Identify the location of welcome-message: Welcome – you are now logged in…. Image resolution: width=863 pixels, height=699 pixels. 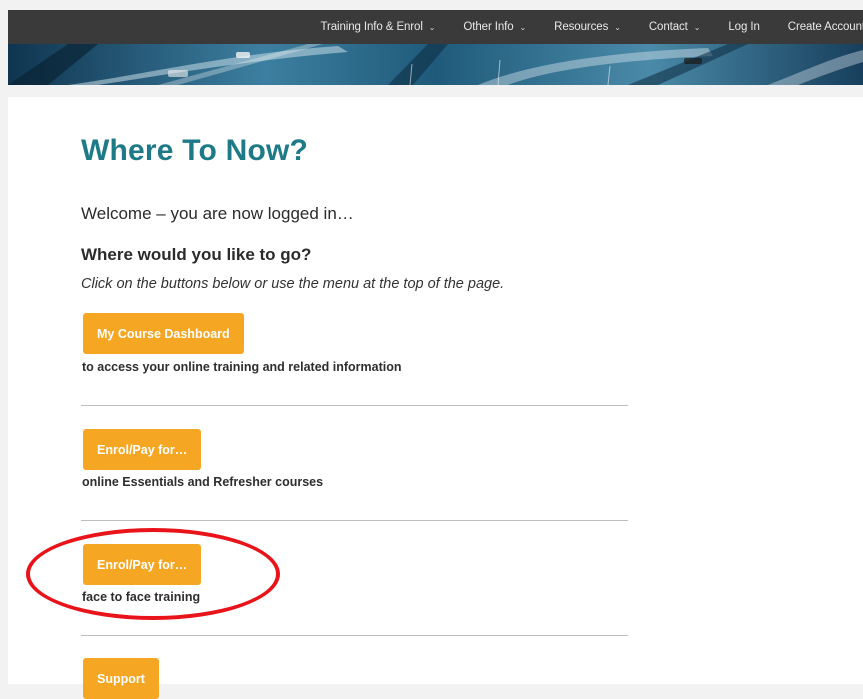
(217, 213).